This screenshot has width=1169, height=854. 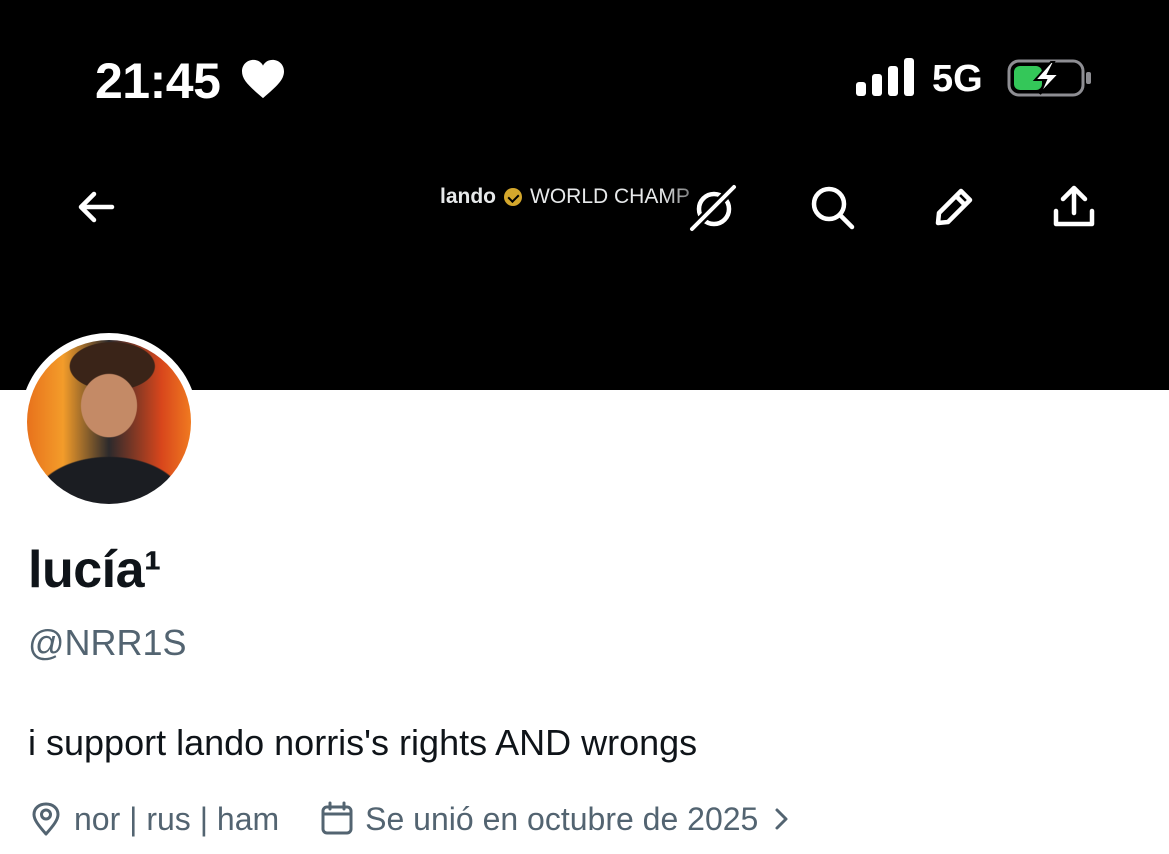 What do you see at coordinates (782, 819) in the screenshot?
I see `chevron-right-icon` at bounding box center [782, 819].